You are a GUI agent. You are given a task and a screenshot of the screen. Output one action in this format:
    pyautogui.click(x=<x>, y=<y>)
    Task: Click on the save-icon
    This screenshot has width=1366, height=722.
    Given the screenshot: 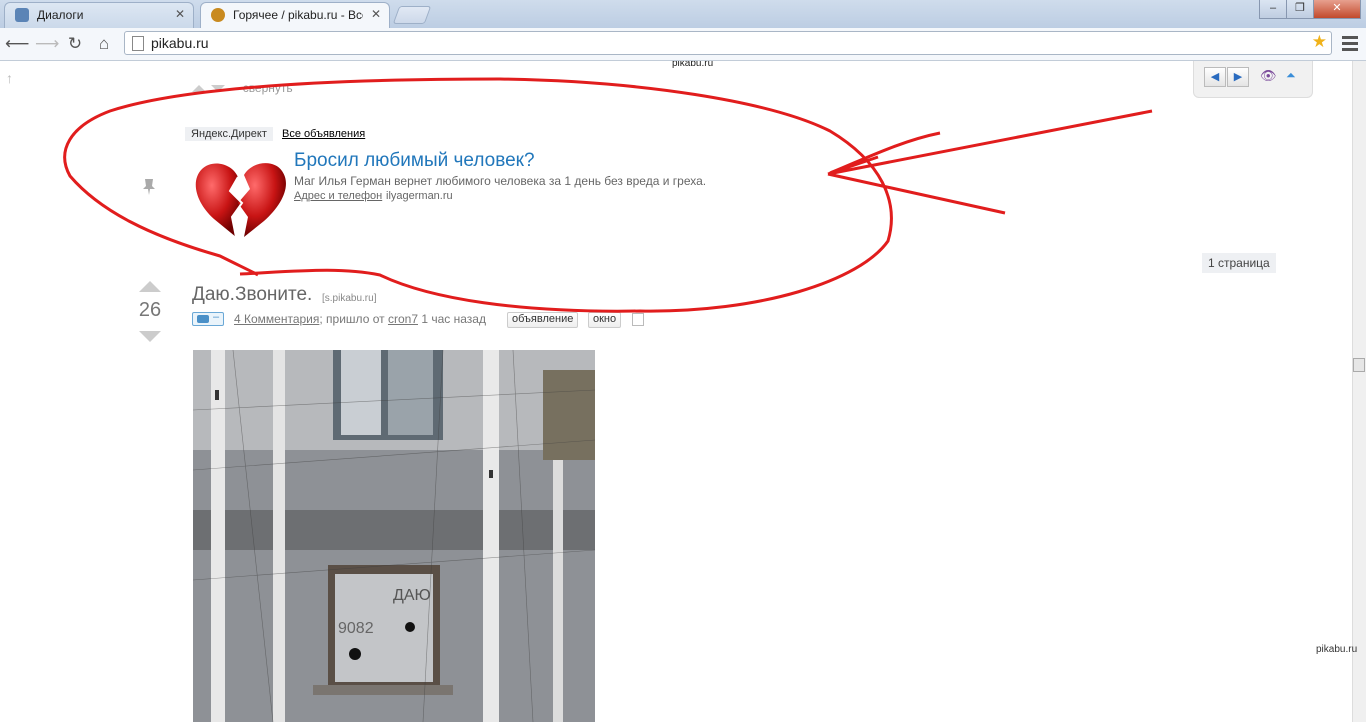 What is the action you would take?
    pyautogui.click(x=638, y=319)
    